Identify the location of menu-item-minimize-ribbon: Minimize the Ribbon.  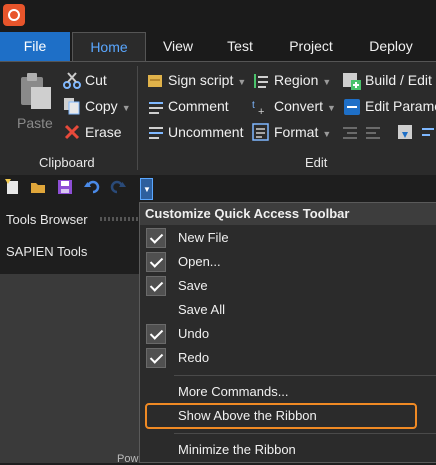
(288, 450).